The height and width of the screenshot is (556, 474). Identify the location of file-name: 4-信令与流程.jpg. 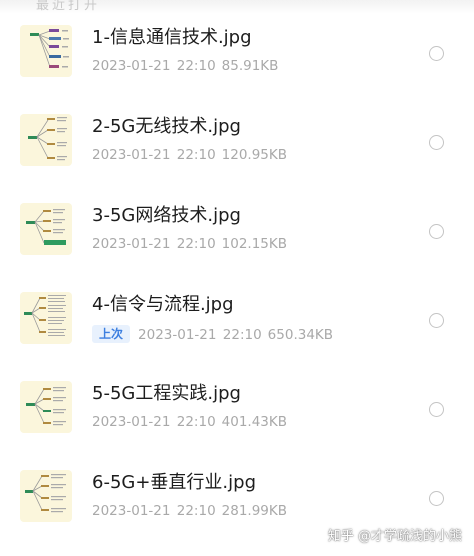
(163, 304).